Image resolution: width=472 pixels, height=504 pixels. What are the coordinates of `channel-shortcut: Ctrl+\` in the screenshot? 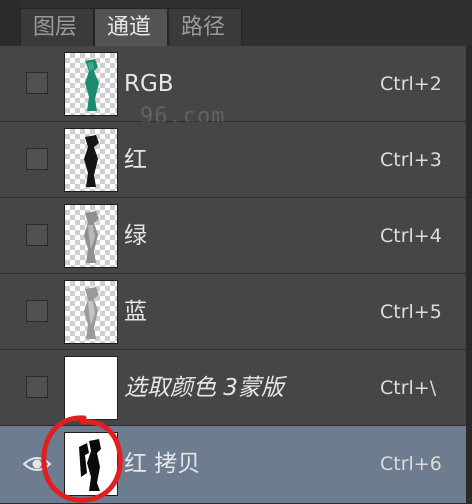 It's located at (408, 388).